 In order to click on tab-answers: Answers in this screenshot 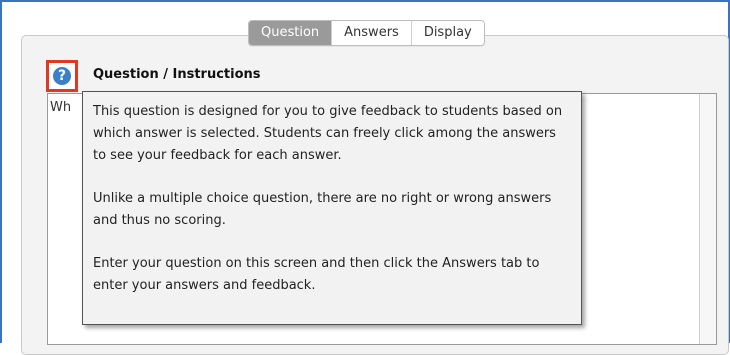, I will do `click(371, 33)`.